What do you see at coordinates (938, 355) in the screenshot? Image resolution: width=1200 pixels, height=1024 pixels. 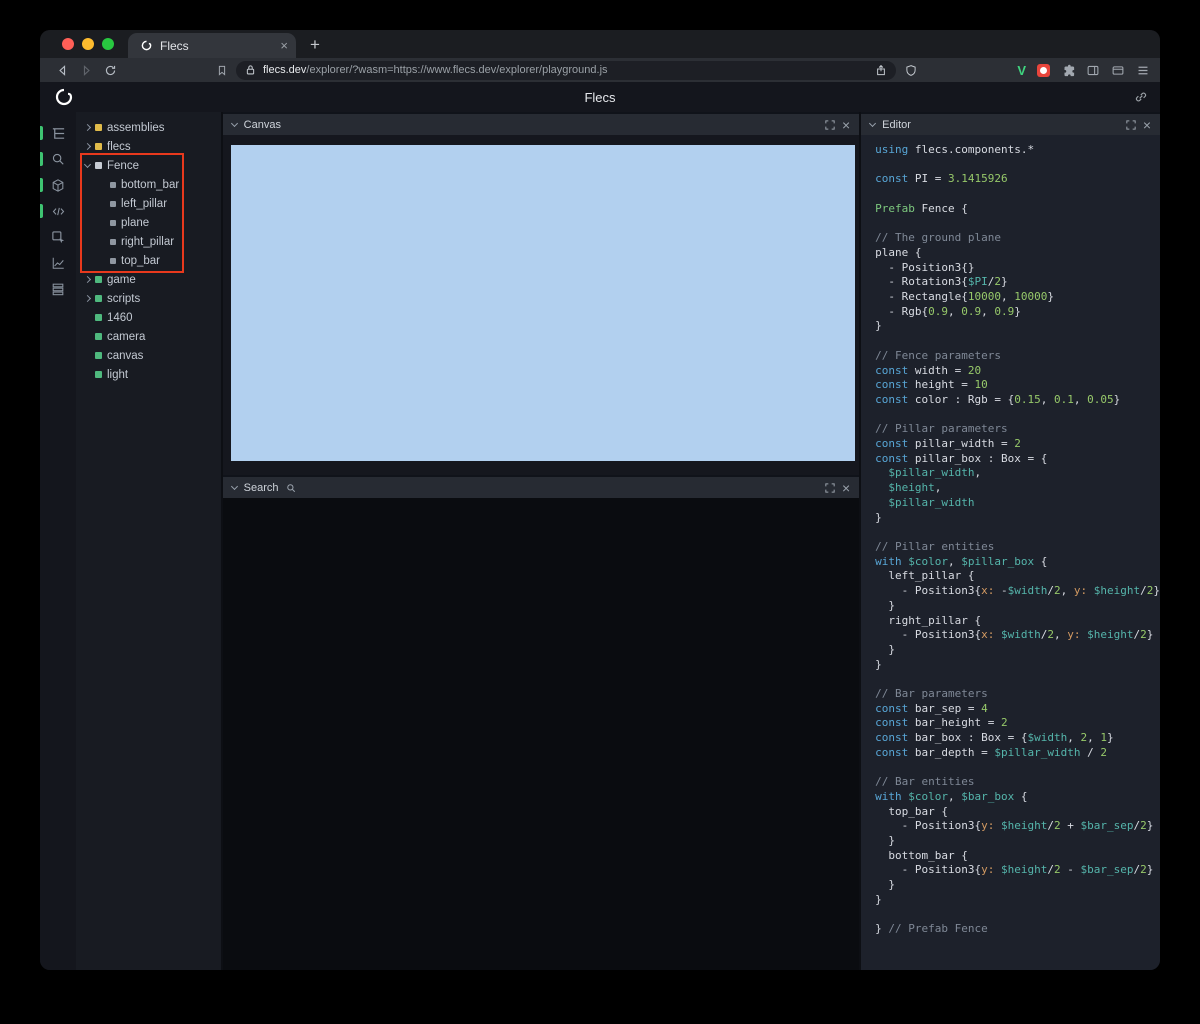 I see `code-line: // Fence parameters` at bounding box center [938, 355].